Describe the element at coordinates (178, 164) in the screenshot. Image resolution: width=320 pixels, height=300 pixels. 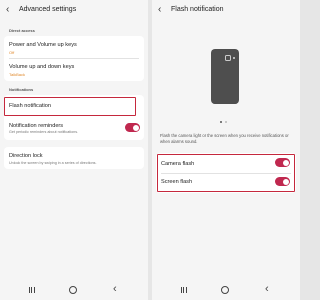
I see `item-title: Camera flash` at that location.